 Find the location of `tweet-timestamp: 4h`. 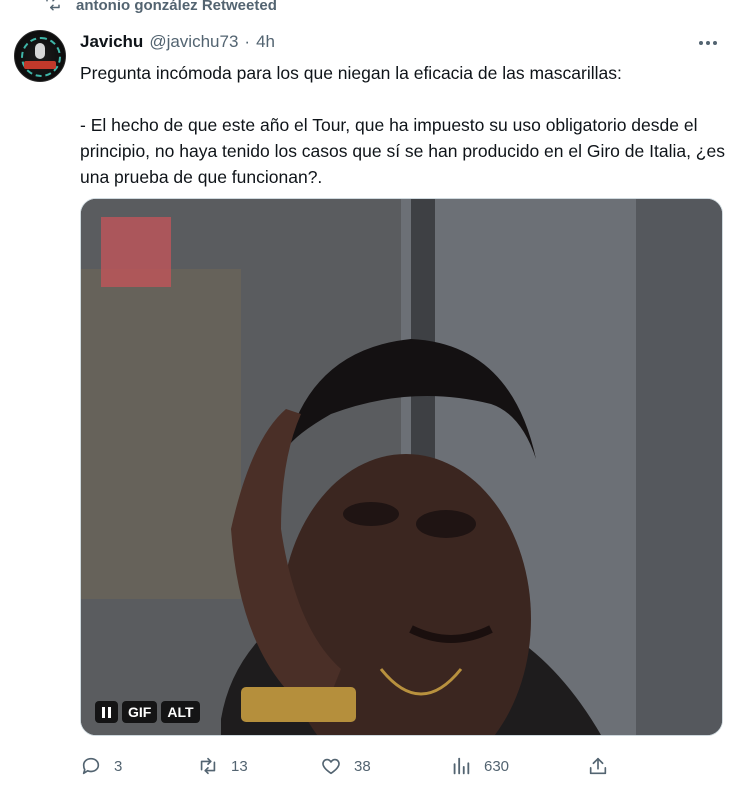

tweet-timestamp: 4h is located at coordinates (265, 42).